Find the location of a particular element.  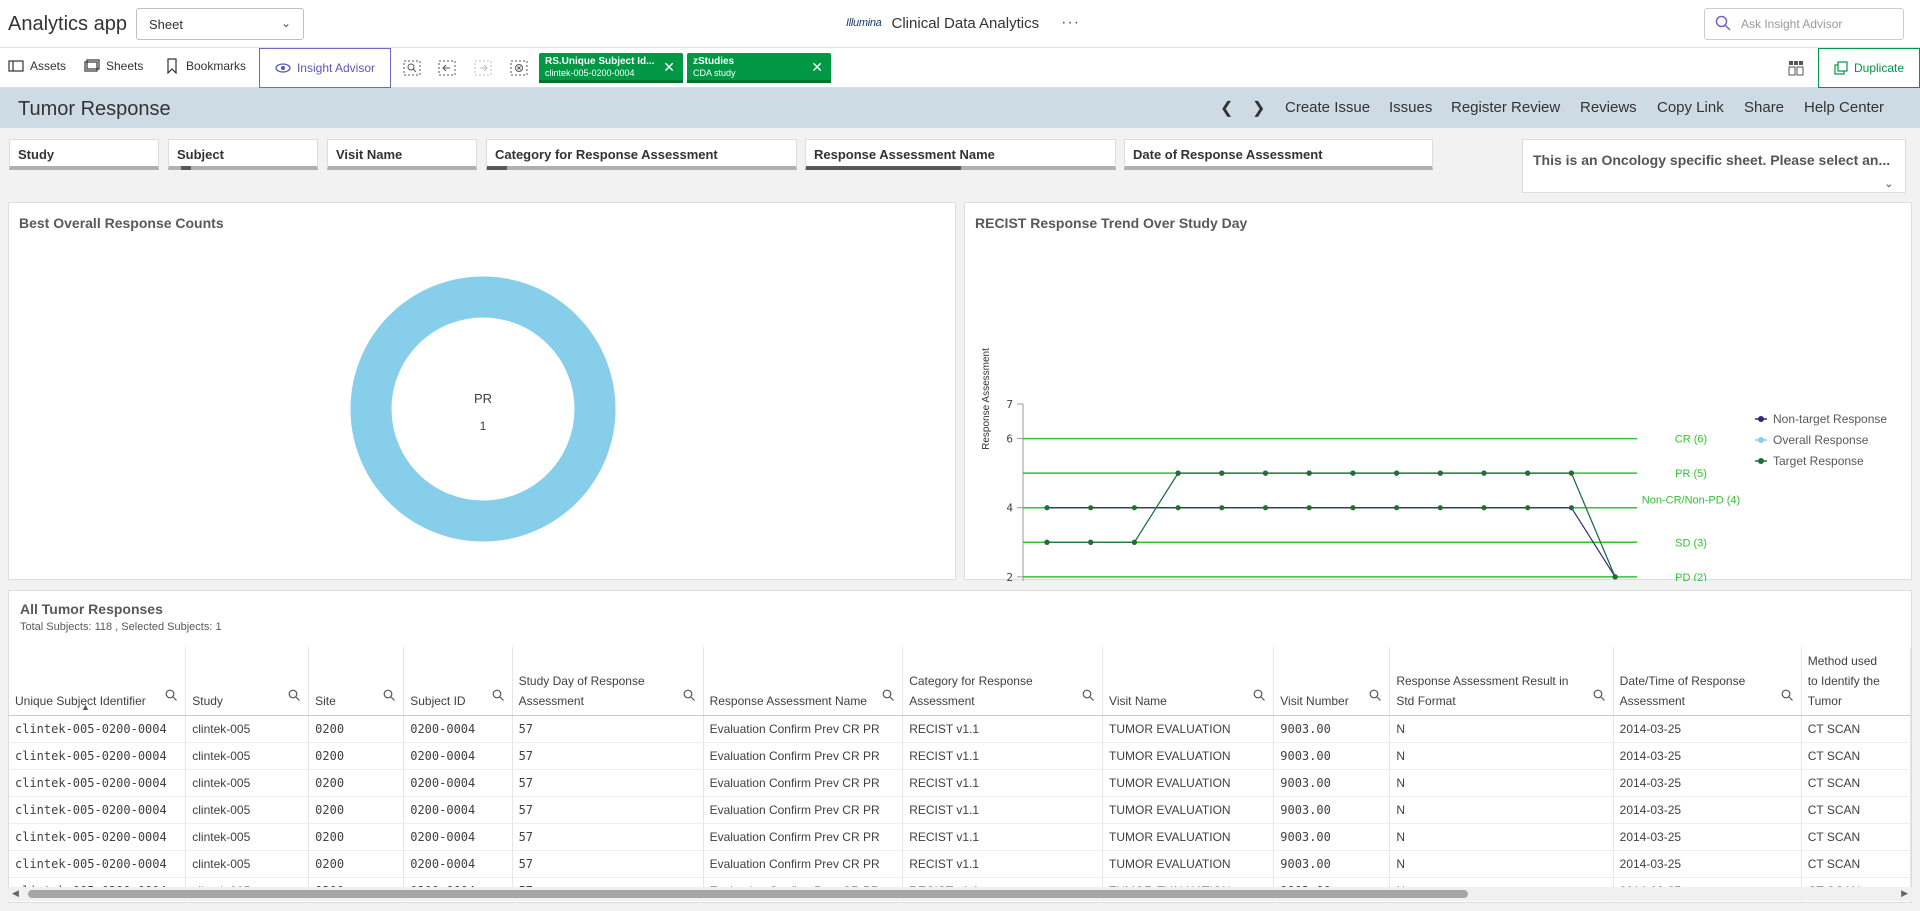

share-link: Share is located at coordinates (1764, 107).